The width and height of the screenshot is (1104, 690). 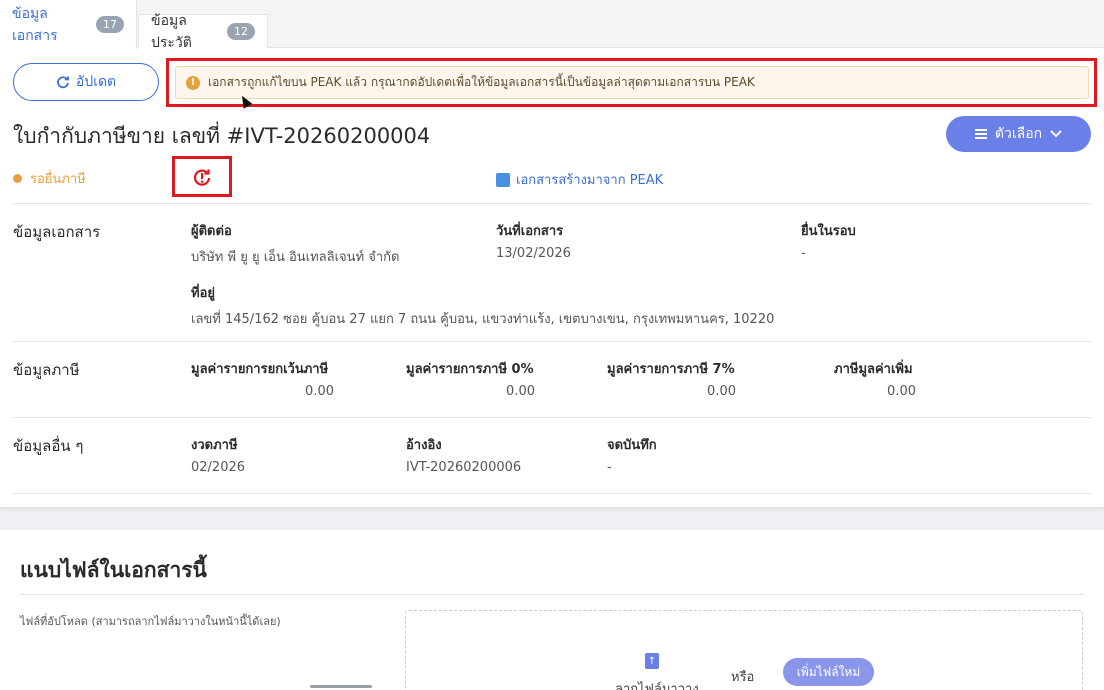 I want to click on seven-rate-value: 0.00, so click(x=721, y=391).